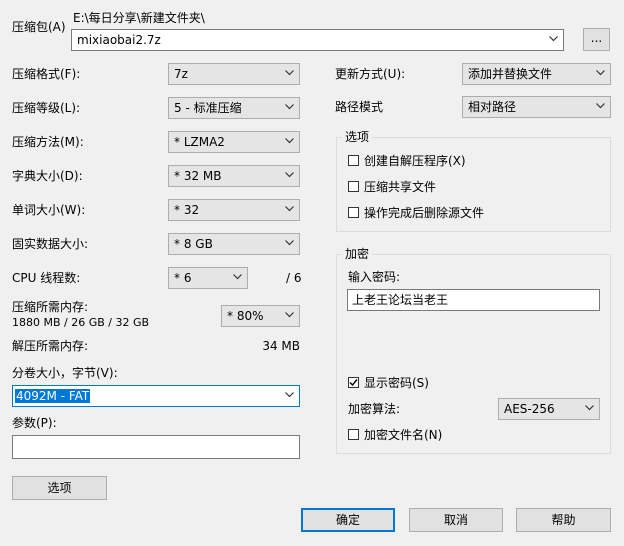  Describe the element at coordinates (46, 74) in the screenshot. I see `format-label: 压缩格式(F):` at that location.